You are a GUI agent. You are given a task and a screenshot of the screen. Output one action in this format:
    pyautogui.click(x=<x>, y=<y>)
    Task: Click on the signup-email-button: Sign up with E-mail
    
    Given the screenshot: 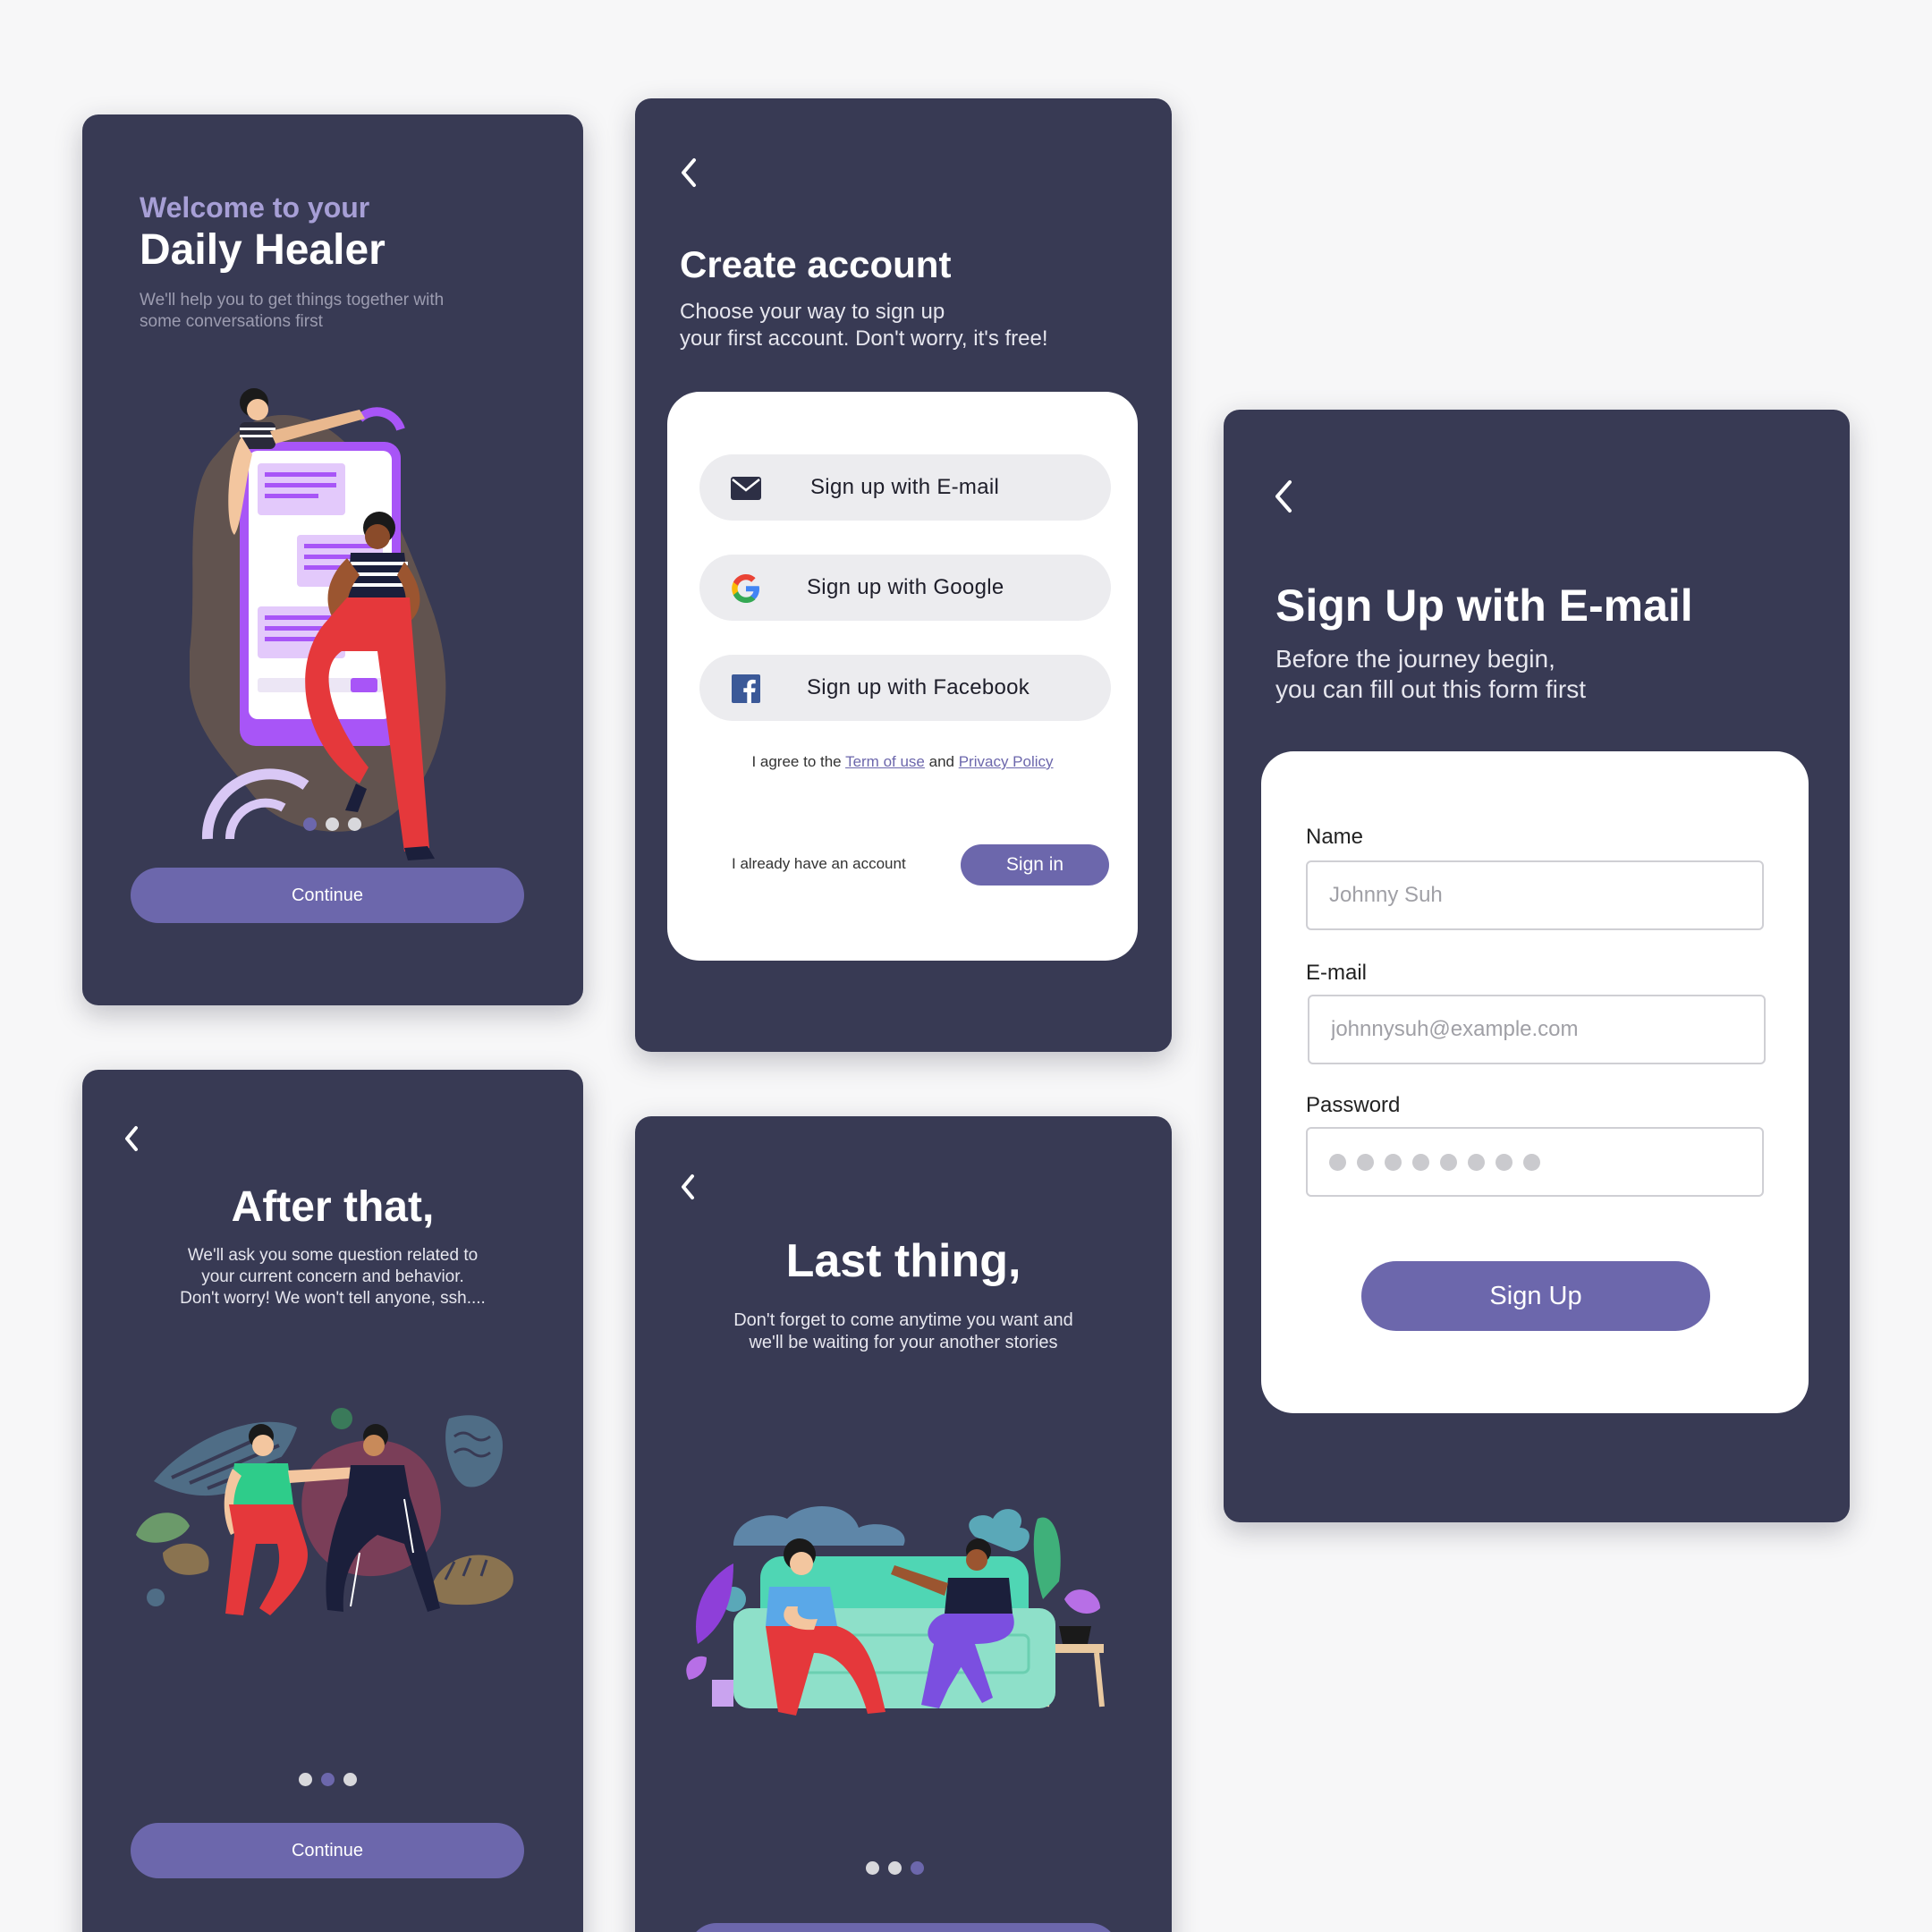 What is the action you would take?
    pyautogui.click(x=905, y=487)
    